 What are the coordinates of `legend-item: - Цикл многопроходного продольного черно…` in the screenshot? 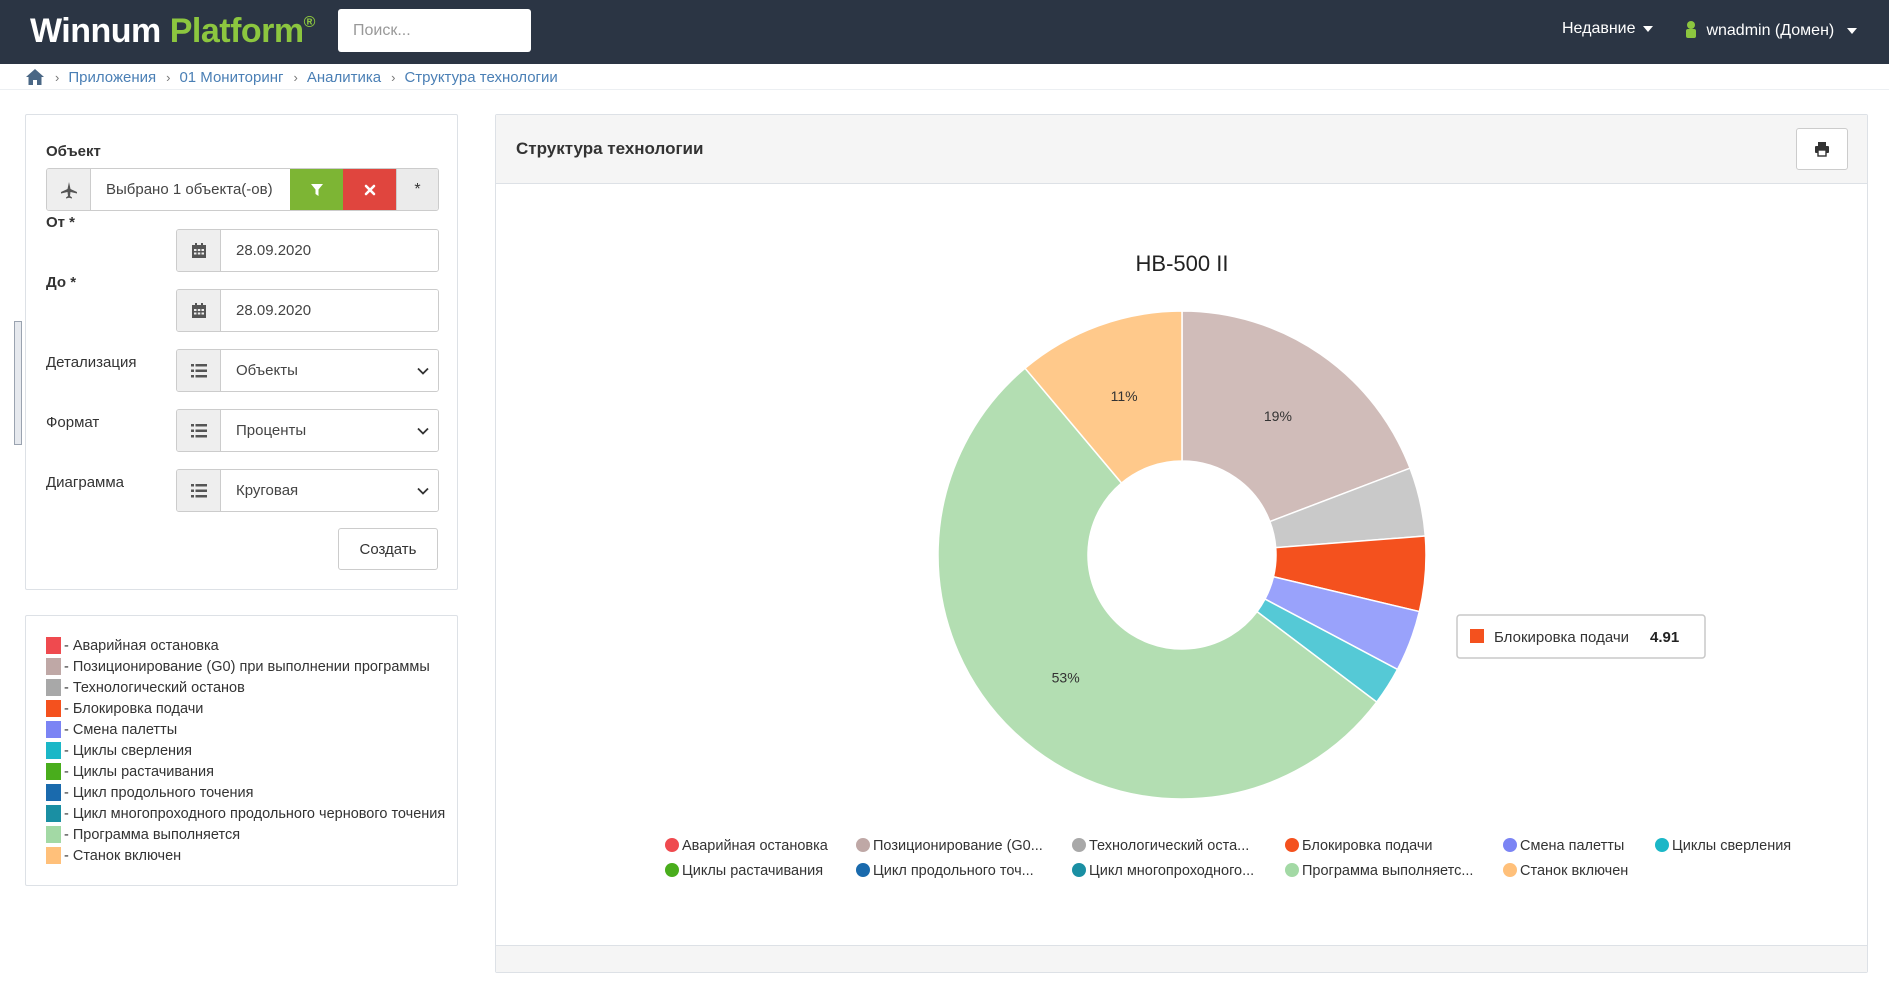 It's located at (245, 813).